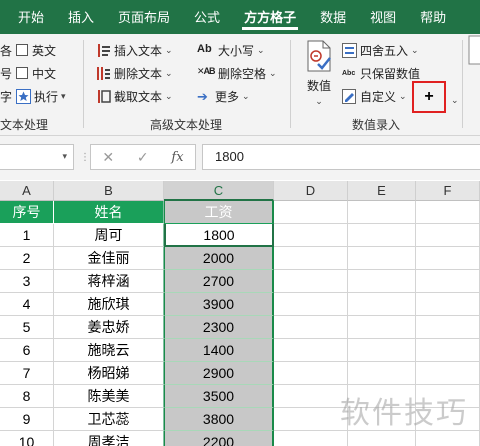 This screenshot has height=446, width=480. What do you see at coordinates (177, 157) in the screenshot?
I see `fx-icon: fx` at bounding box center [177, 157].